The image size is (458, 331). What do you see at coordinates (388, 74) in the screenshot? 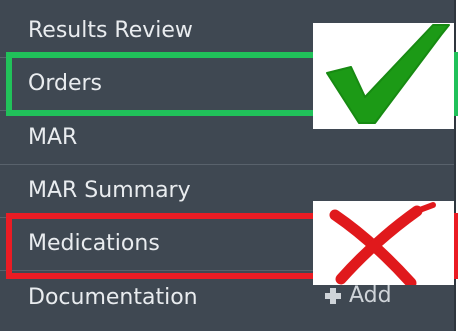
I see `checkmark-icon` at bounding box center [388, 74].